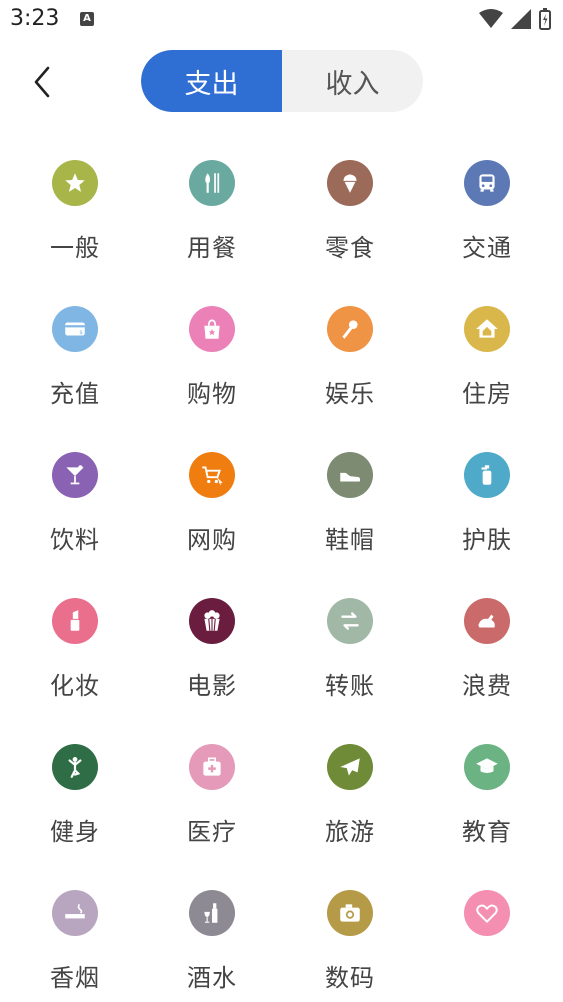 The image size is (563, 1002). Describe the element at coordinates (350, 767) in the screenshot. I see `airplane-icon` at that location.